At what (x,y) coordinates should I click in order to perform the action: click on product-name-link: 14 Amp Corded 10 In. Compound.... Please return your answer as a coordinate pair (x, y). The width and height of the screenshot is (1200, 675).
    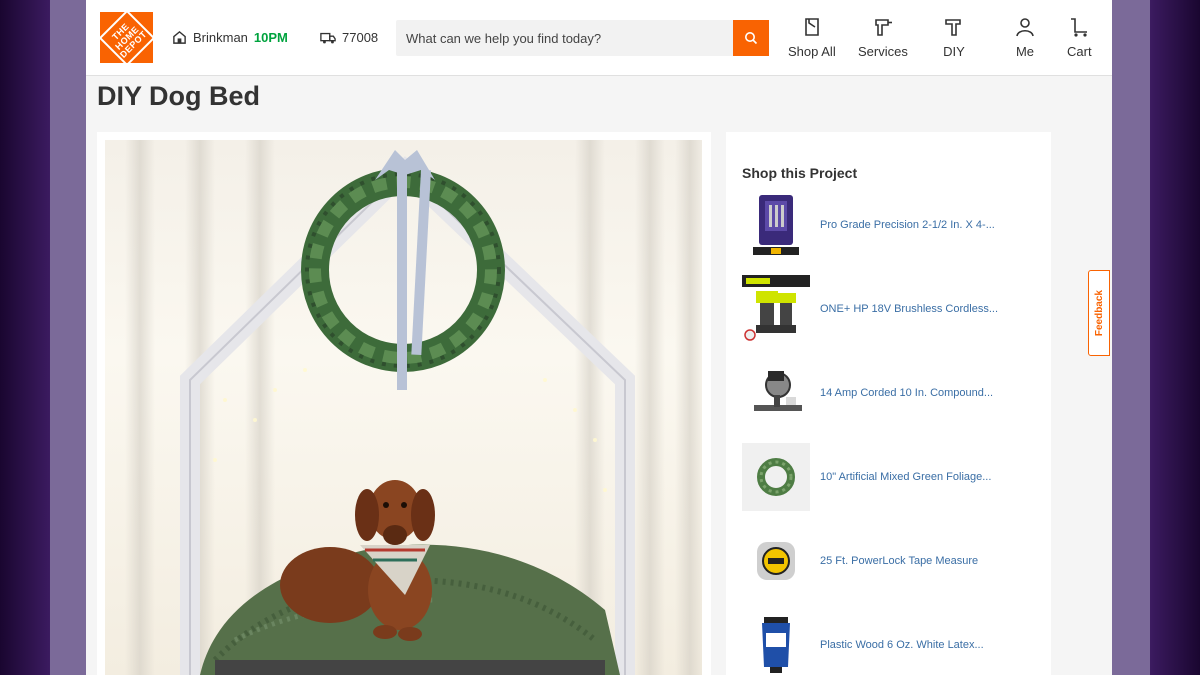
    Looking at the image, I should click on (915, 393).